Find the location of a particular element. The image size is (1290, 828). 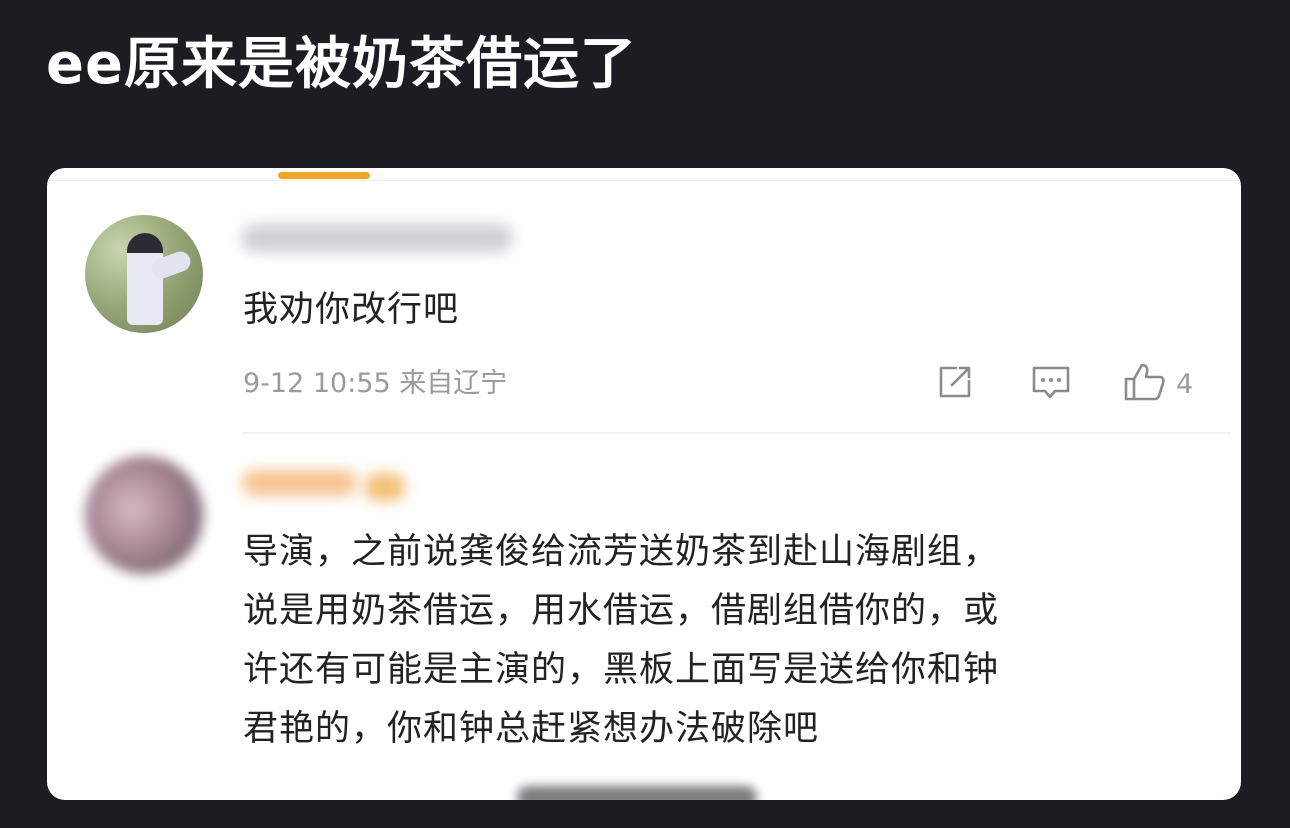

post-title: ee原来是被奶茶借运了 is located at coordinates (341, 64).